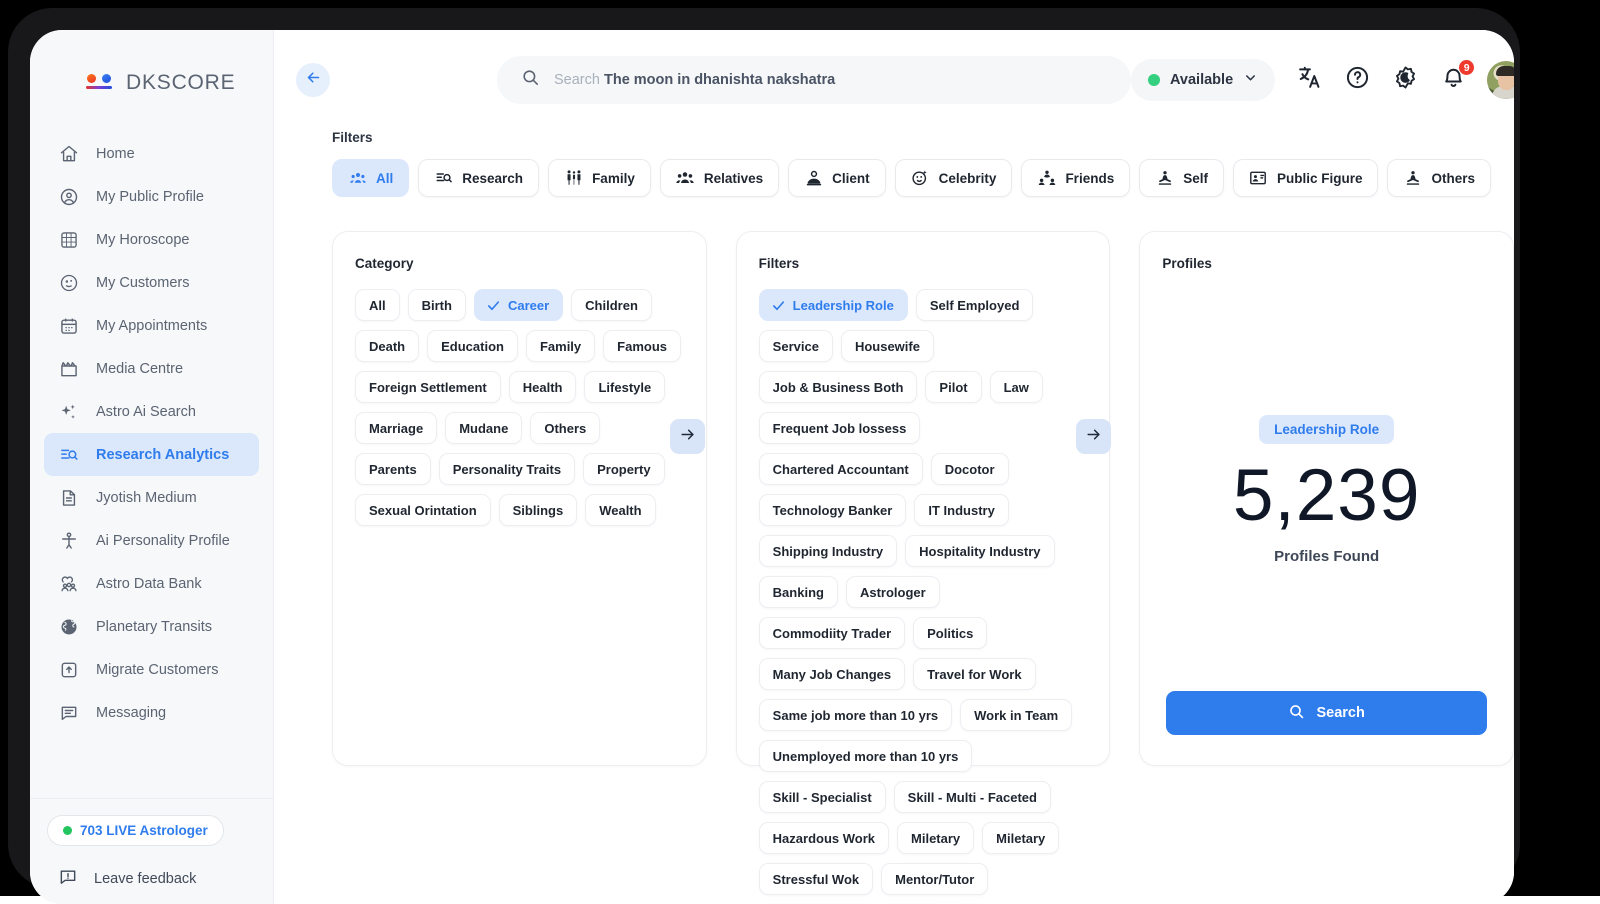 This screenshot has height=904, width=1600. I want to click on tab-client: Client, so click(837, 178).